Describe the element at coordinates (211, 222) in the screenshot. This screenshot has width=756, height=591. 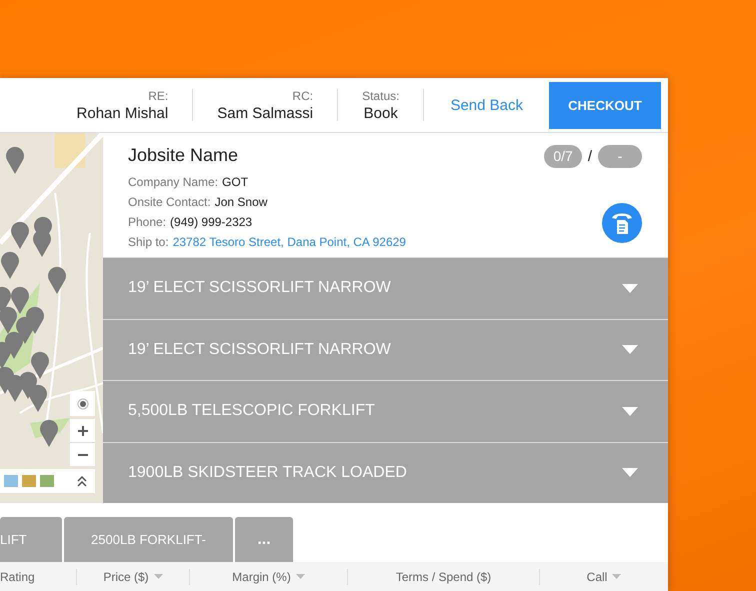
I see `detail-value: (949) 999-2323` at that location.